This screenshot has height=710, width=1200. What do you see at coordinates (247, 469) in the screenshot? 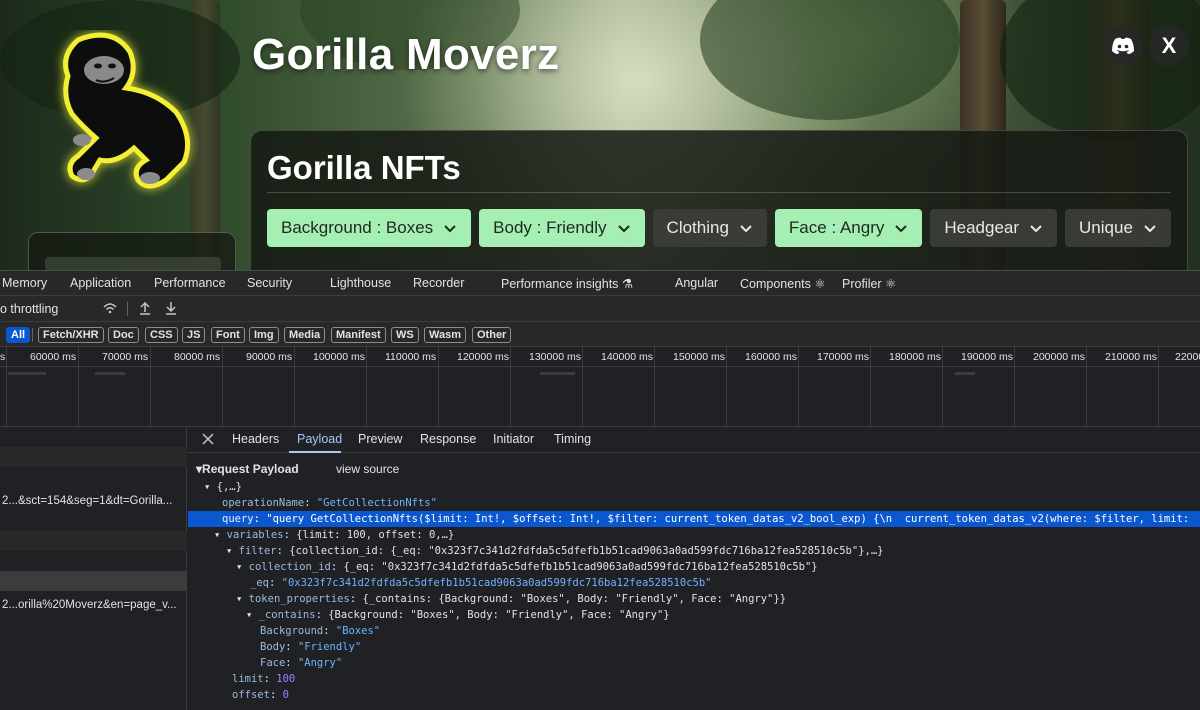
I see `request-payload-heading: ▾Request Payload` at bounding box center [247, 469].